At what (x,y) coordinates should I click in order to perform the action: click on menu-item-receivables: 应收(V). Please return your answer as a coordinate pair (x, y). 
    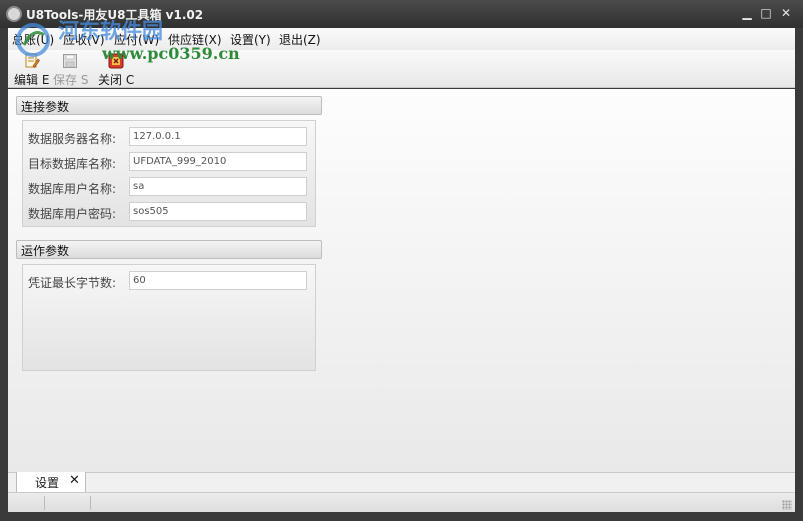
    Looking at the image, I should click on (84, 39).